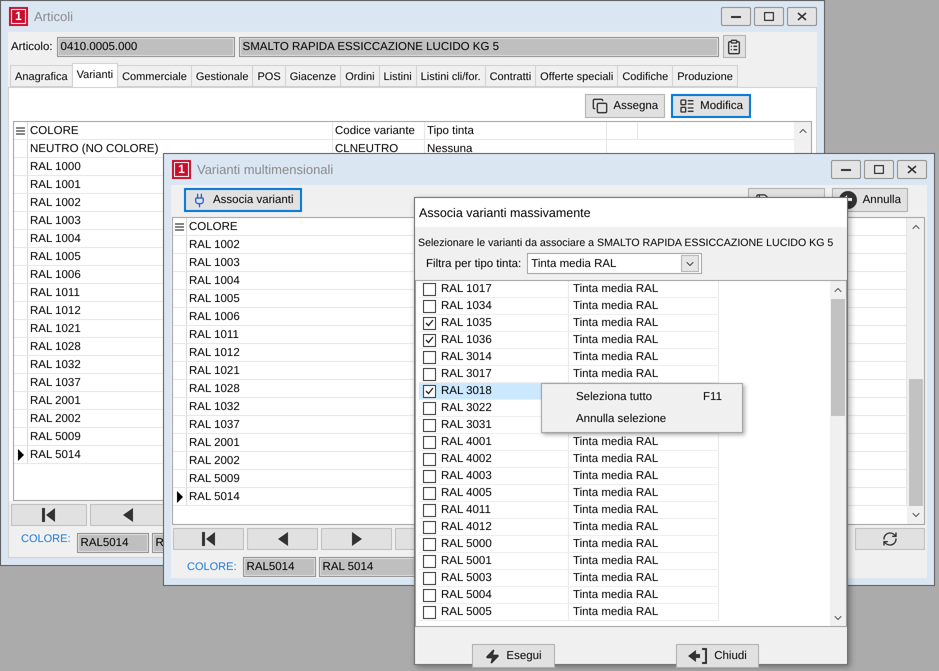 This screenshot has height=671, width=939. I want to click on window-title: Varianti multimensionali, so click(265, 169).